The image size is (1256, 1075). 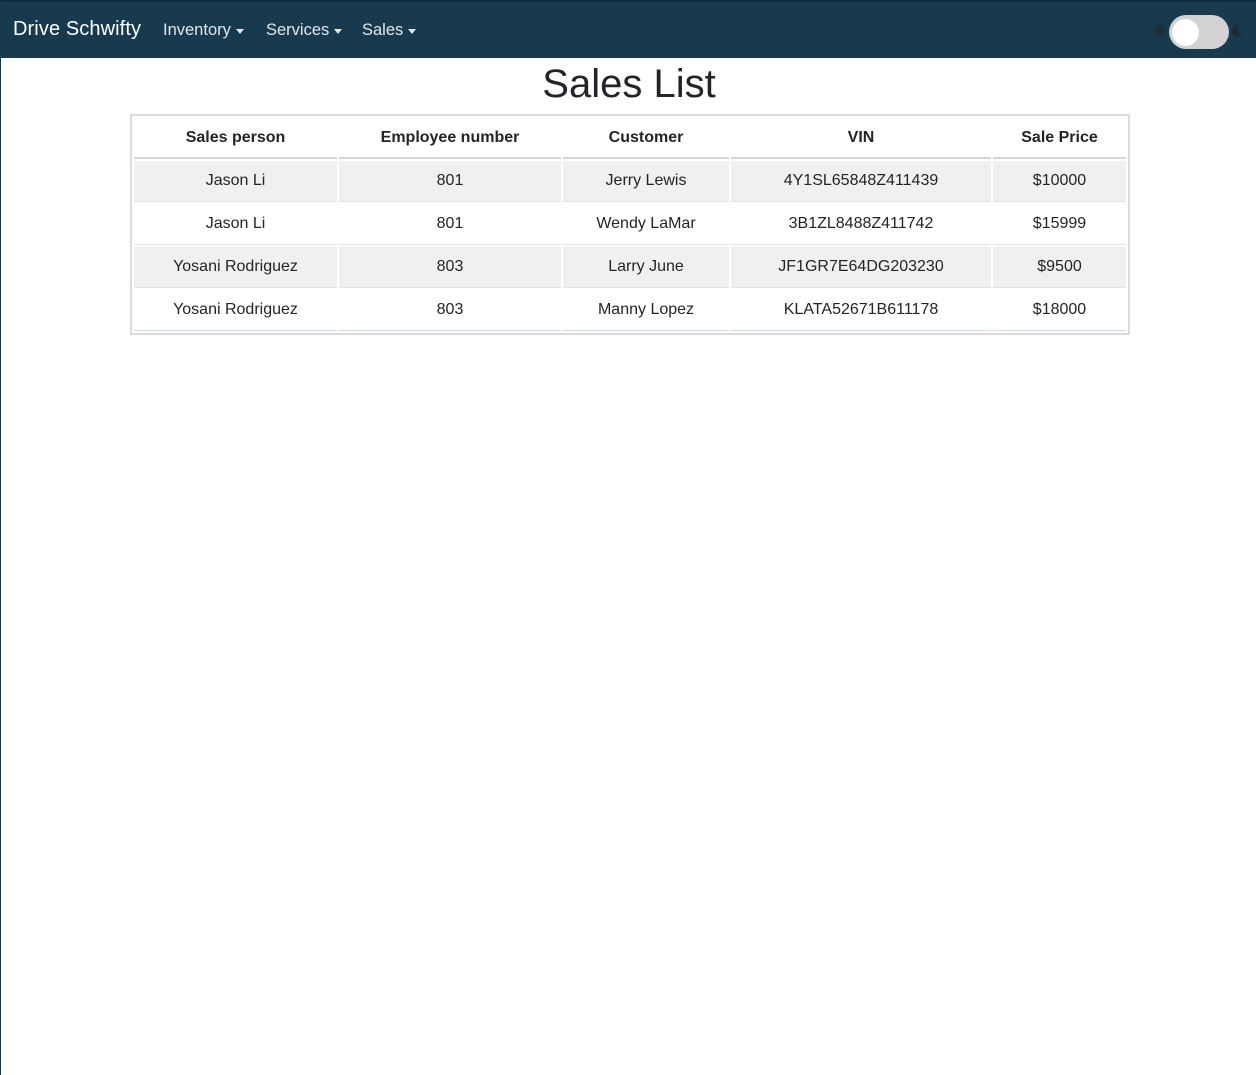 What do you see at coordinates (197, 30) in the screenshot?
I see `nav-dropdown-label: Inventory` at bounding box center [197, 30].